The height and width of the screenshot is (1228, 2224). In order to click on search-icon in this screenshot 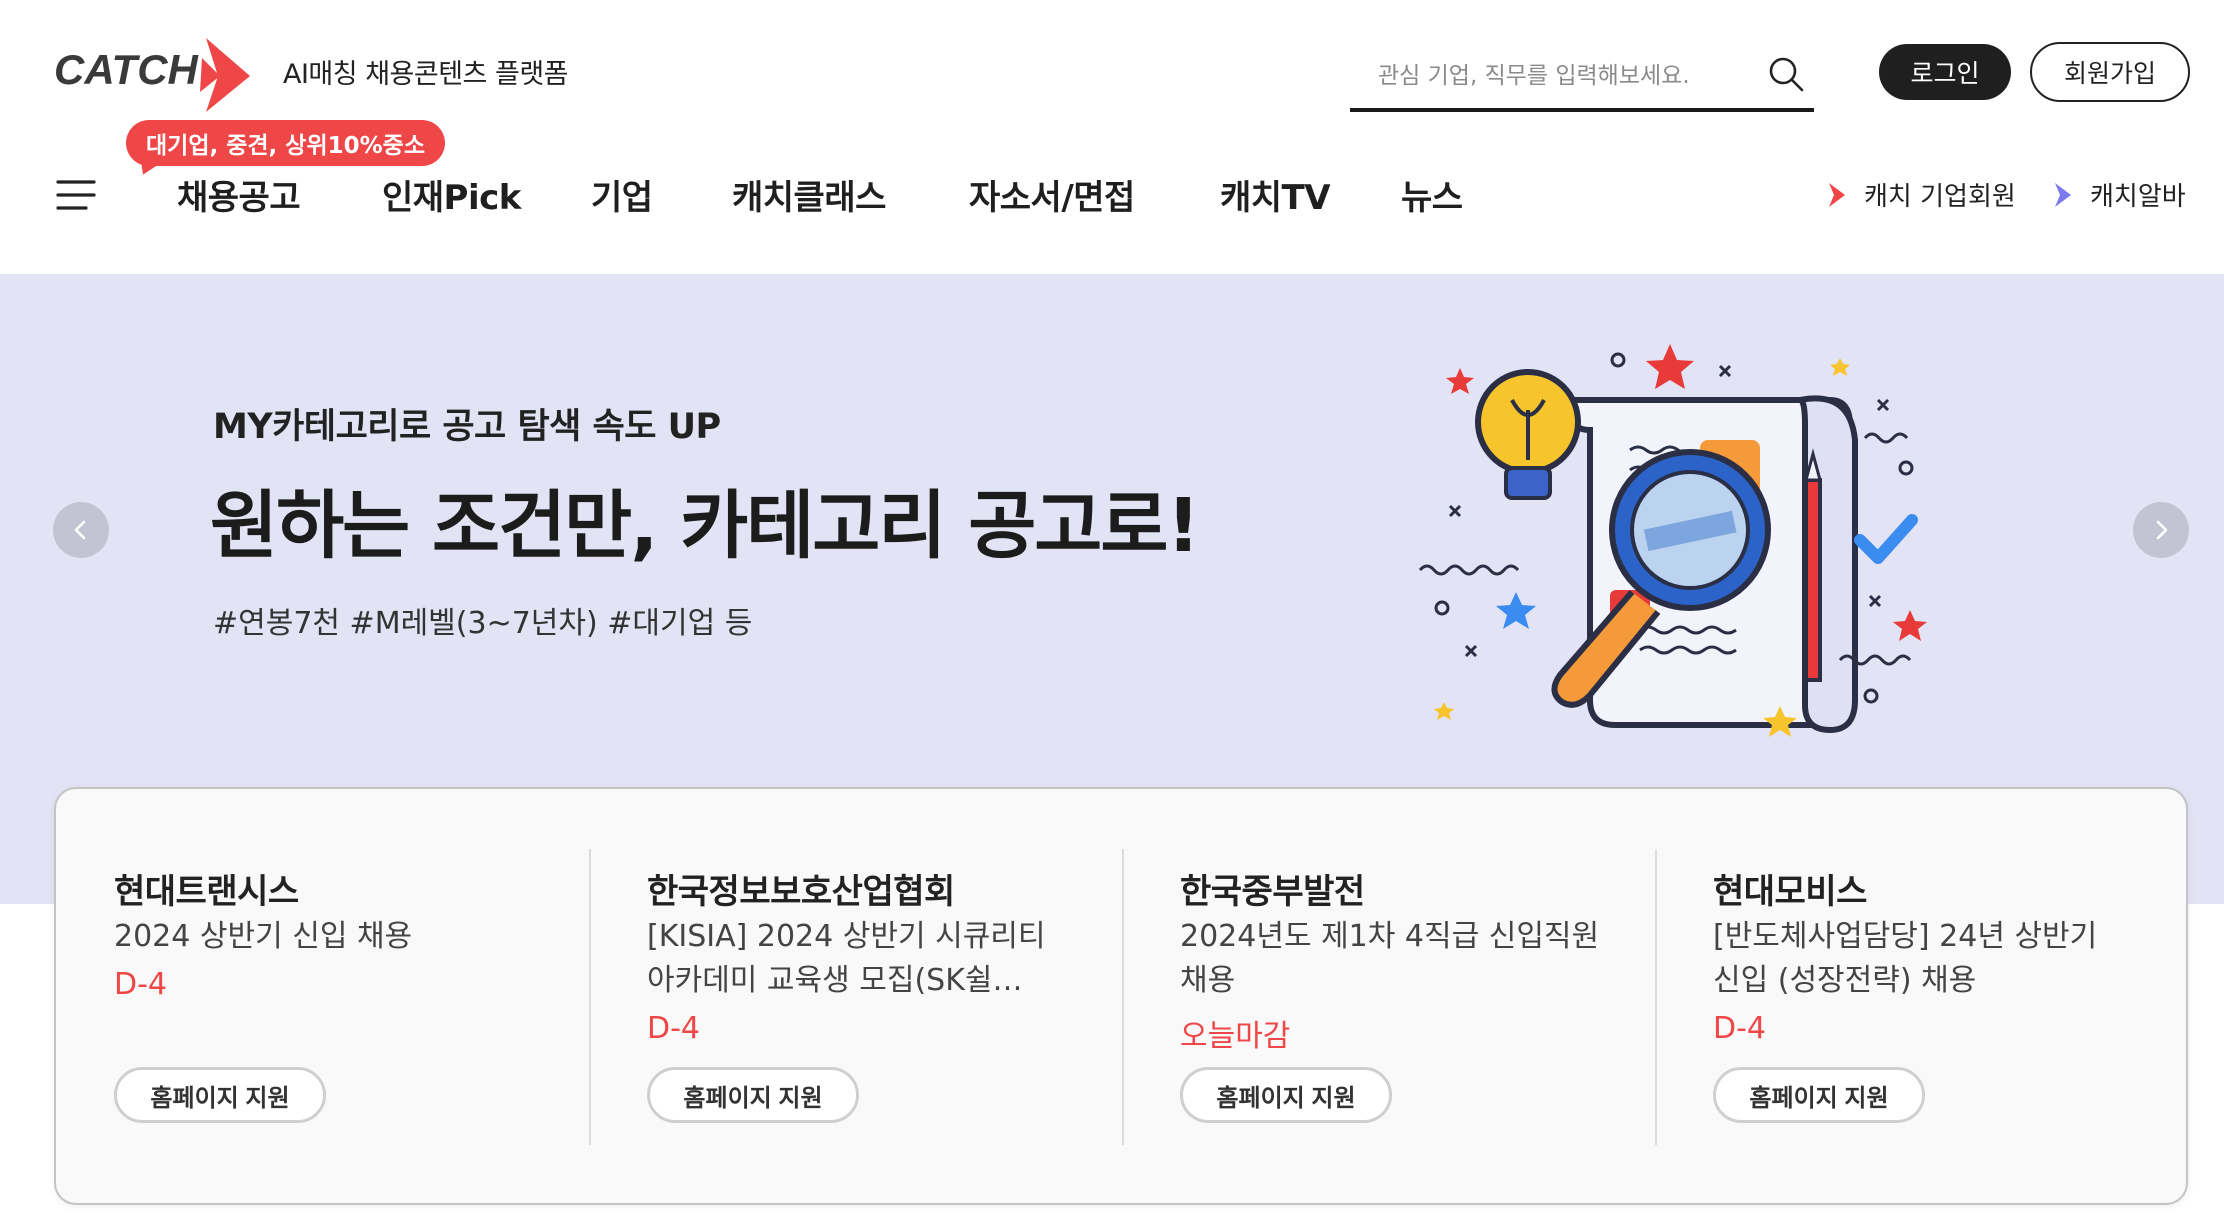, I will do `click(1786, 74)`.